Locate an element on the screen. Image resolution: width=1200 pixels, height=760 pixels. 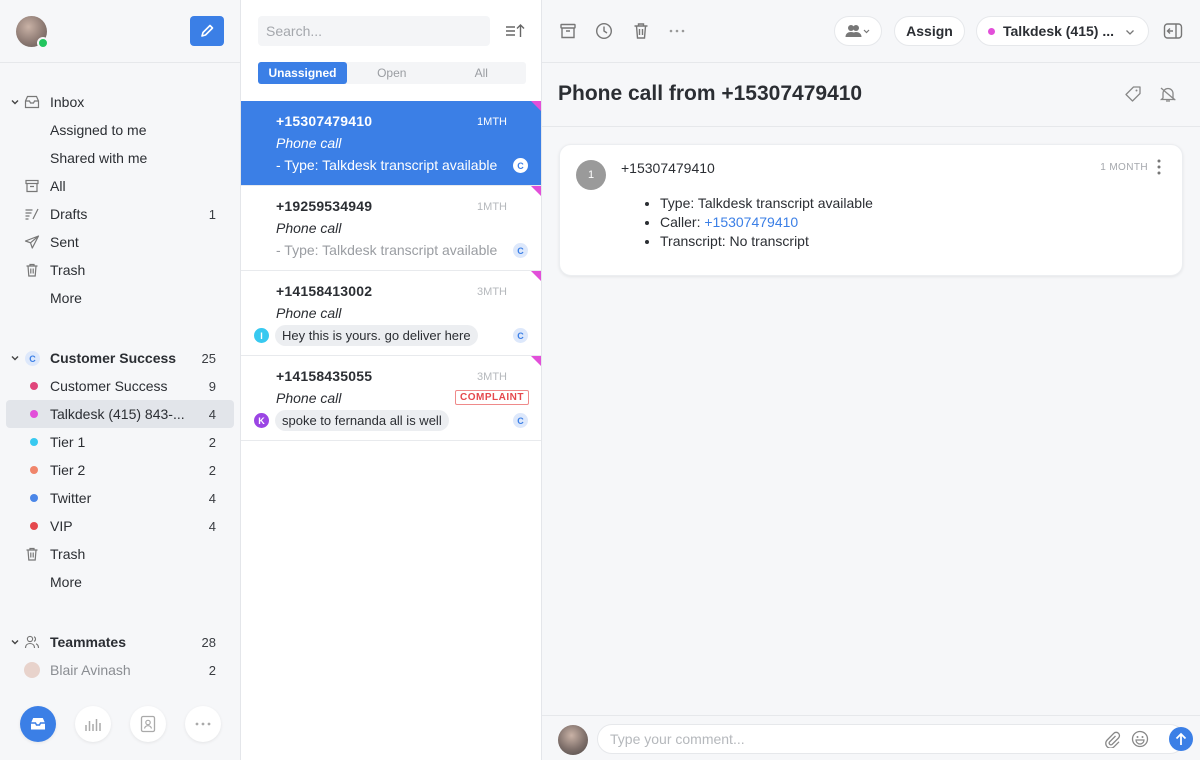
assign-button: Assign is located at coordinates (929, 31).